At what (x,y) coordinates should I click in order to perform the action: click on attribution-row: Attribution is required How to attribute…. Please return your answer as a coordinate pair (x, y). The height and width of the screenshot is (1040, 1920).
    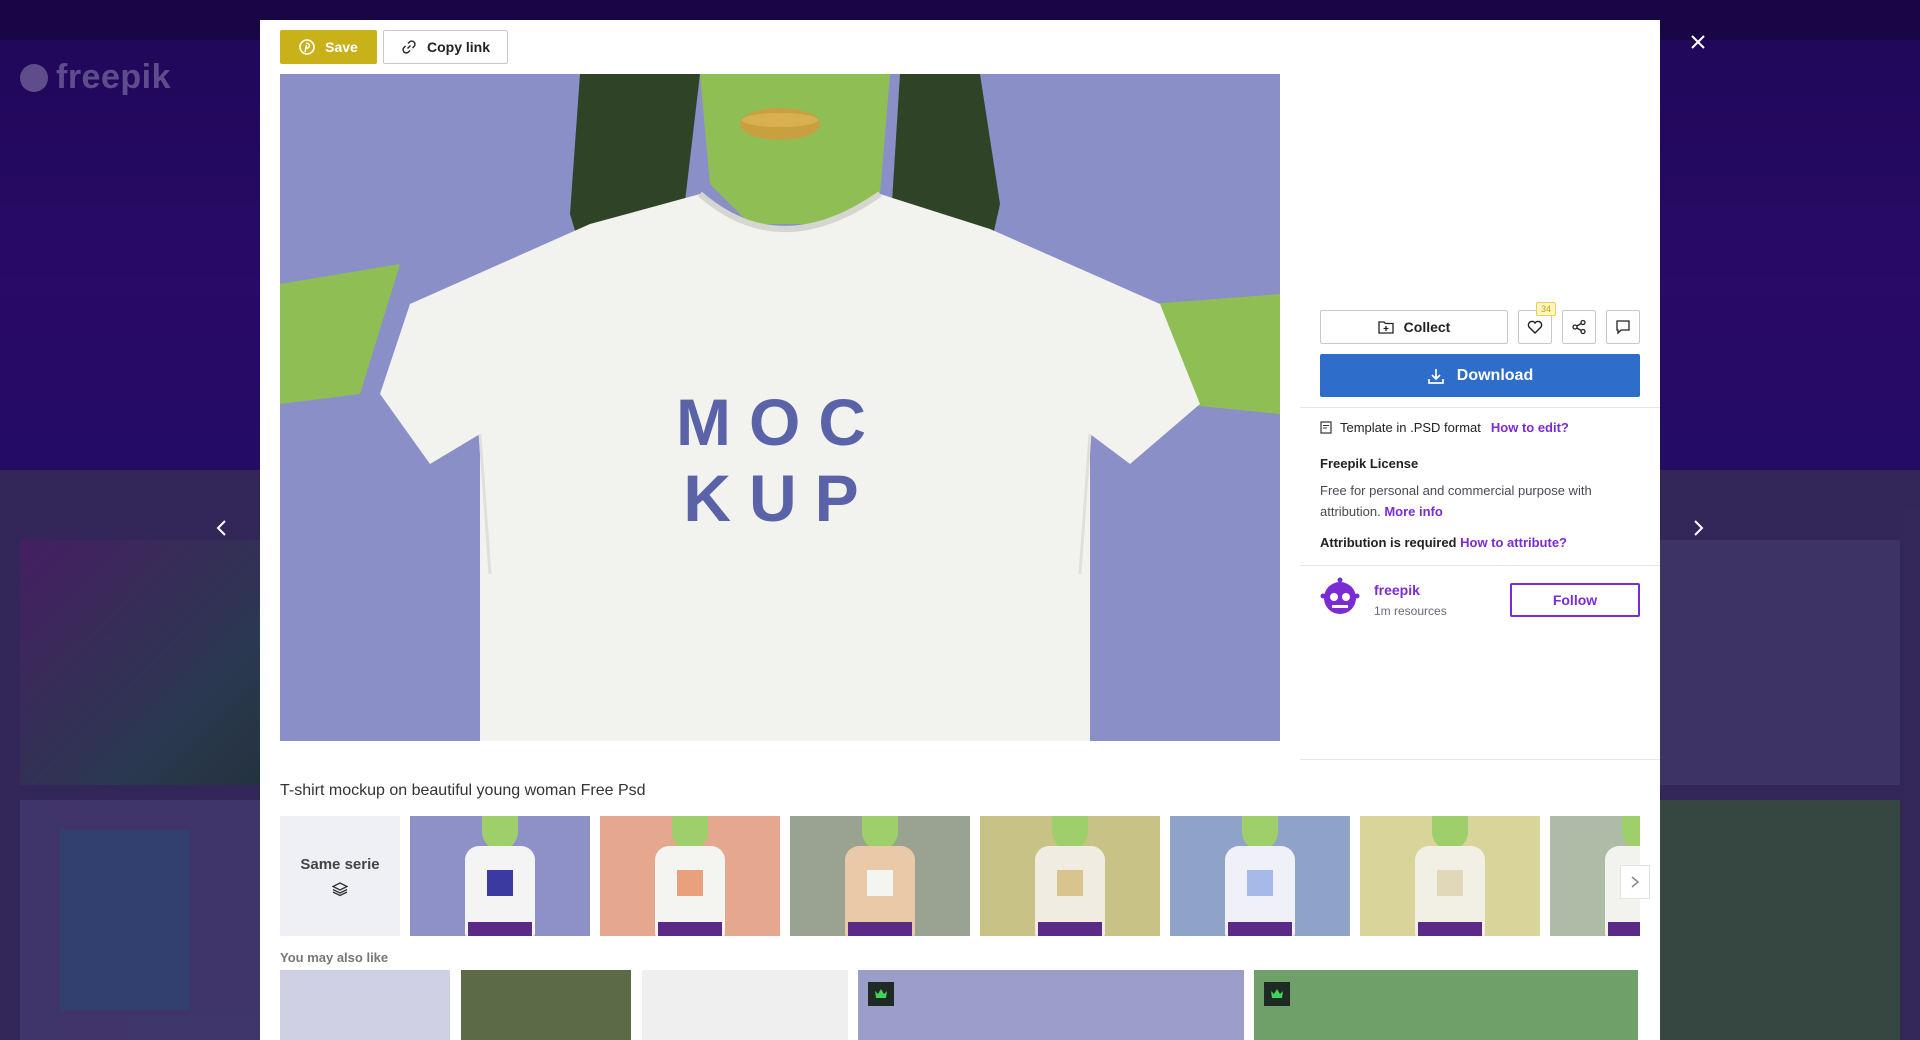
    Looking at the image, I should click on (1443, 542).